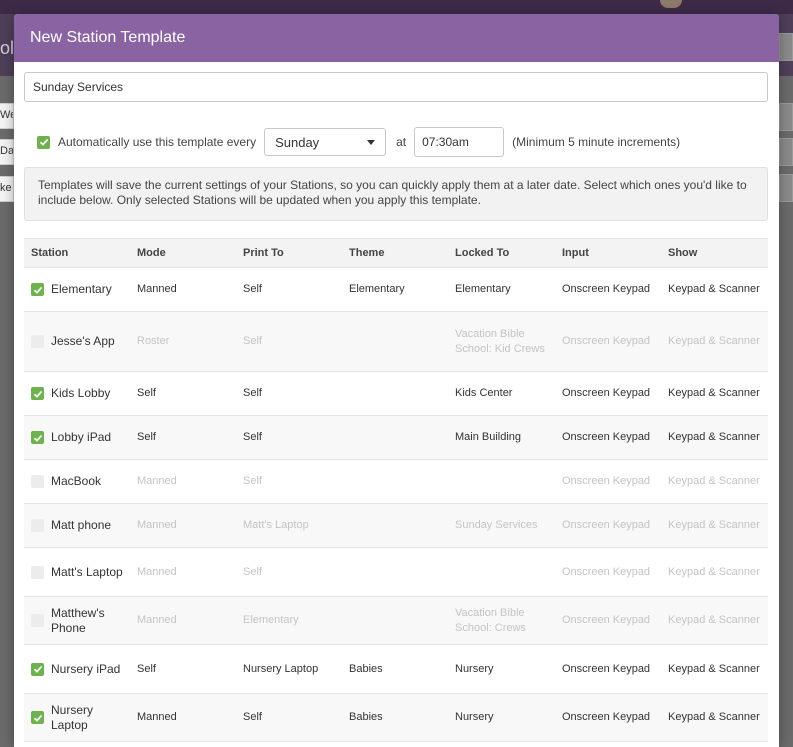  I want to click on auto-schedule-label: Automatically use this template every, so click(157, 142).